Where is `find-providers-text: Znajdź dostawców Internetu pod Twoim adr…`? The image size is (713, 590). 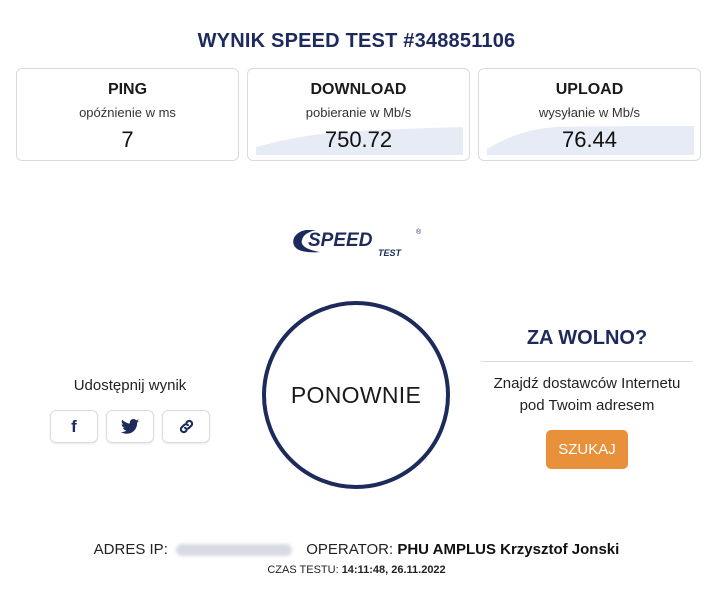
find-providers-text: Znajdź dostawców Internetu pod Twoim adr… is located at coordinates (587, 394).